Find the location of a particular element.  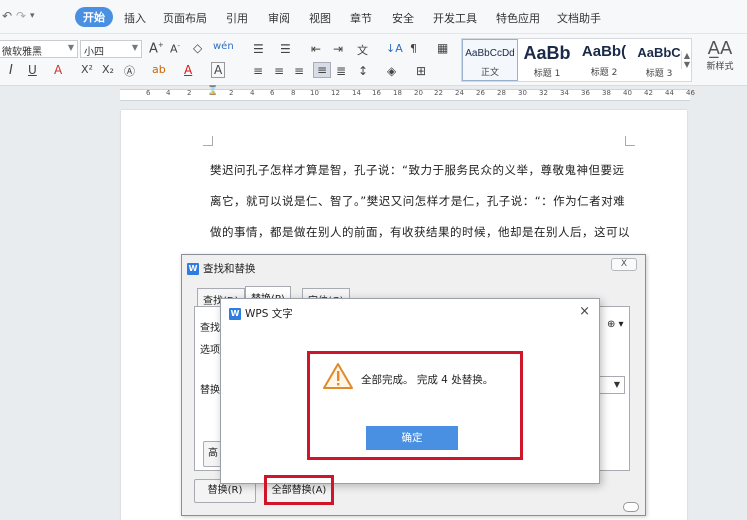

line-spacing-icon: ↕ is located at coordinates (363, 71).